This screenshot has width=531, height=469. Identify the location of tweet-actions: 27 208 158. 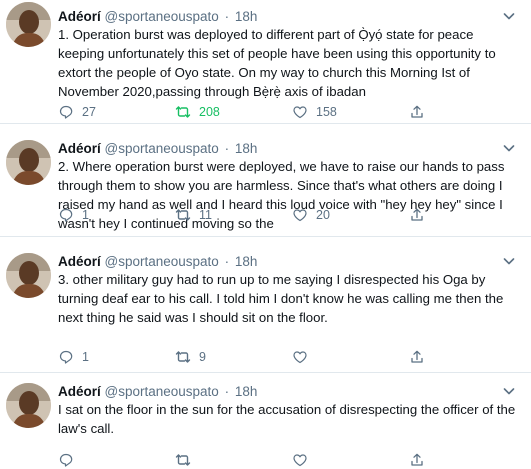
(293, 112).